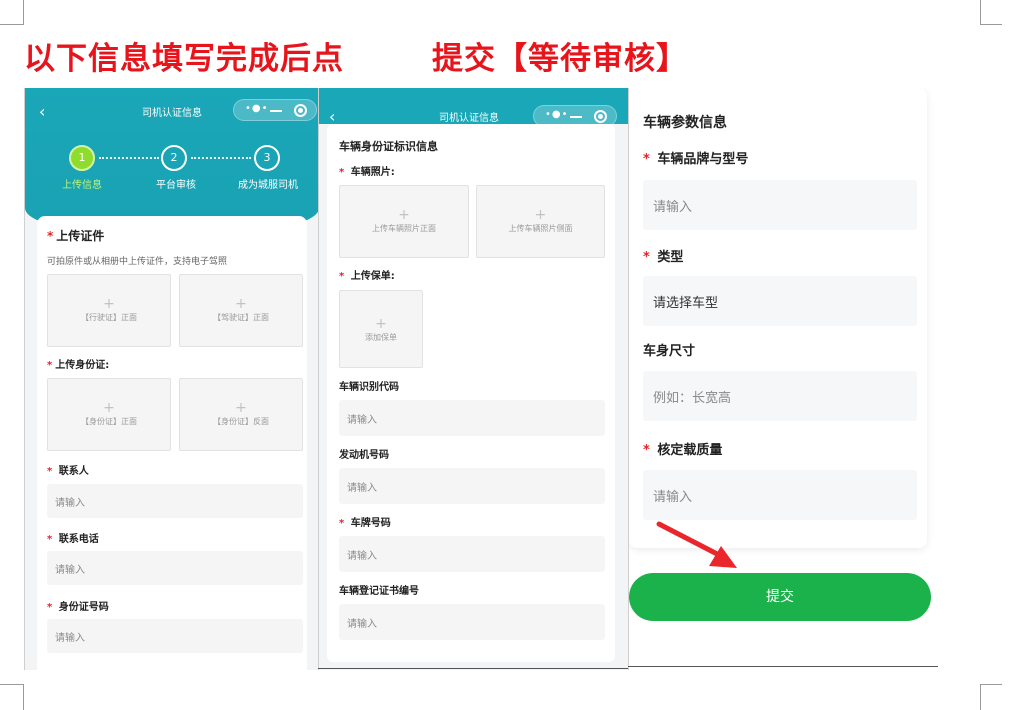 The height and width of the screenshot is (710, 1012). I want to click on upload-id-back: + 【身份证】反面, so click(241, 414).